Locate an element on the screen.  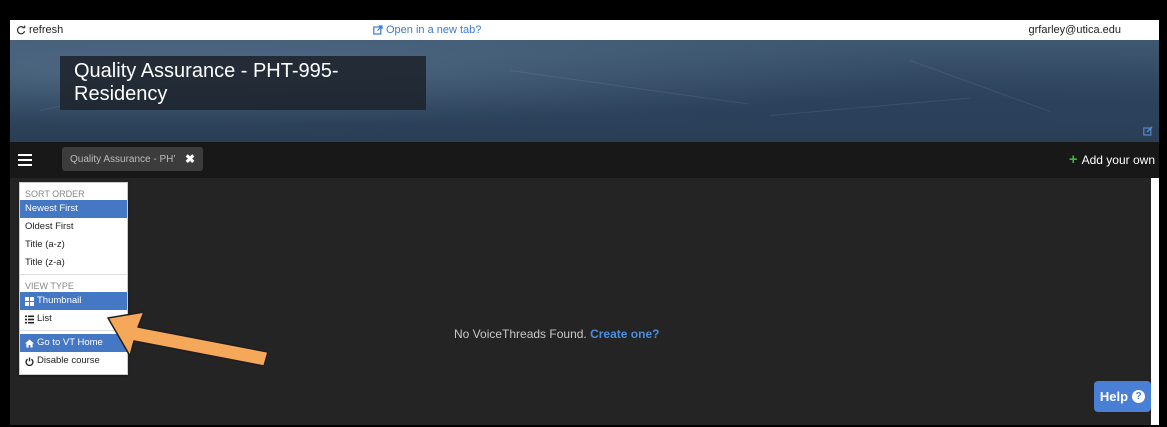
open-new-tab-link: Open in a new tab? is located at coordinates (427, 30).